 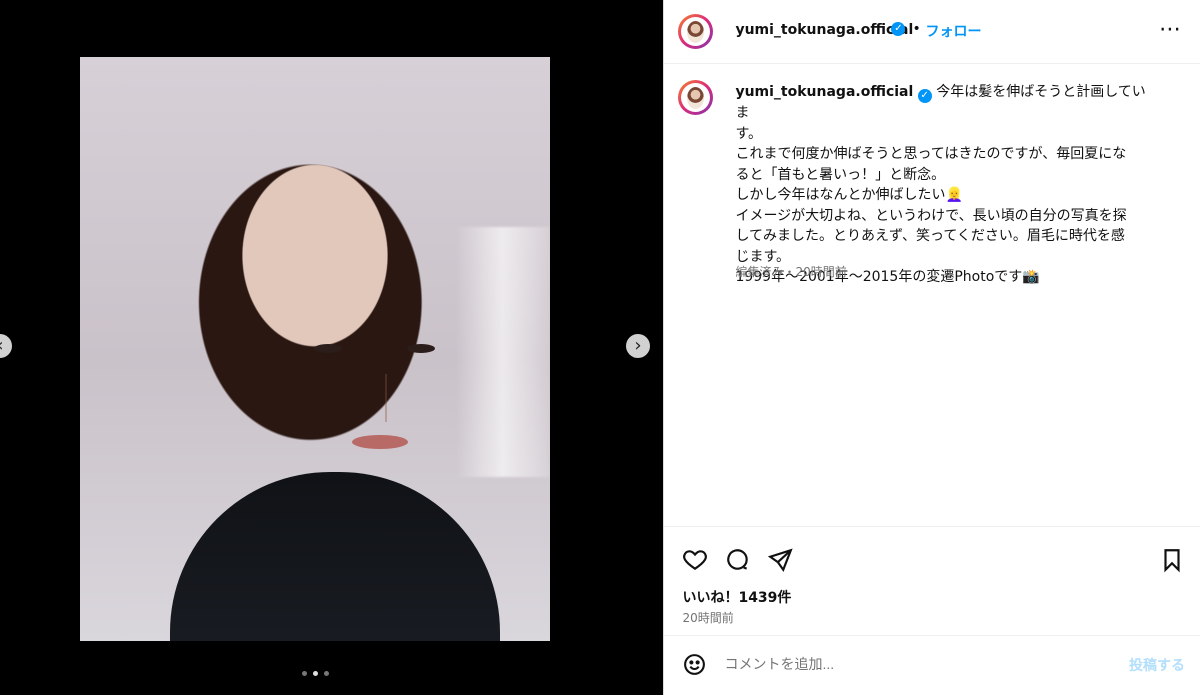 I want to click on right-eye, so click(x=421, y=348).